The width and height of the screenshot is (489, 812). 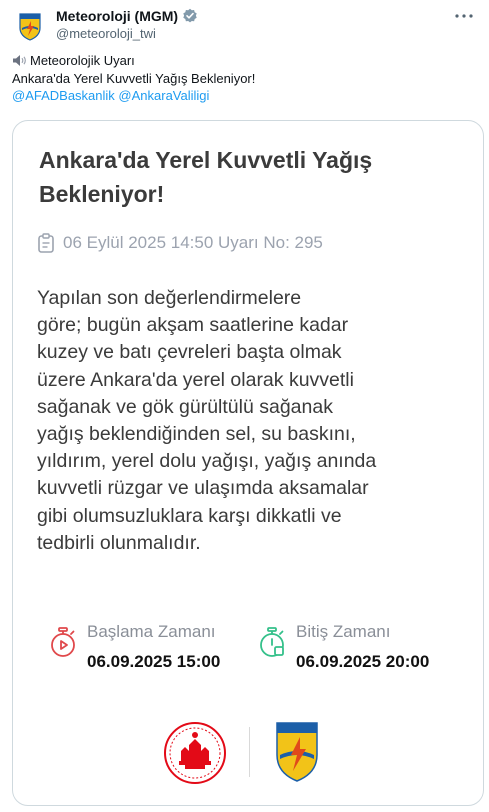 I want to click on name-line: Meteoroloji (MGM), so click(x=127, y=16).